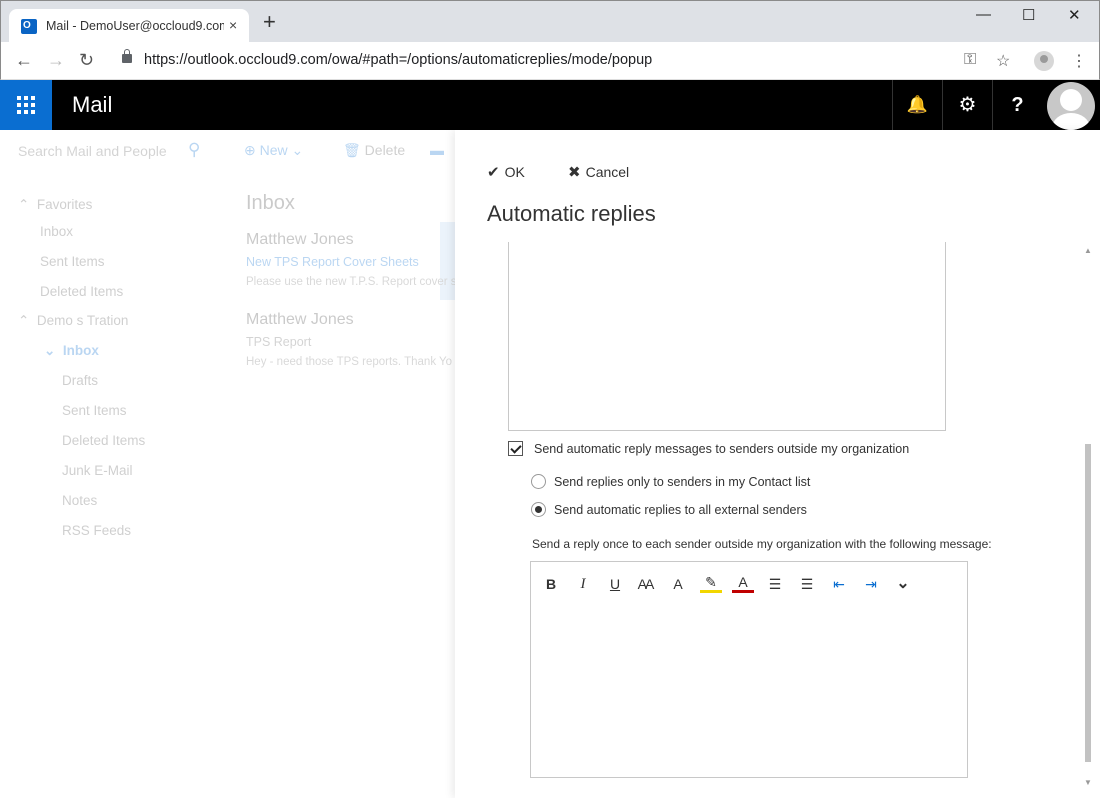 This screenshot has width=1100, height=798. I want to click on italic-button: I, so click(583, 584).